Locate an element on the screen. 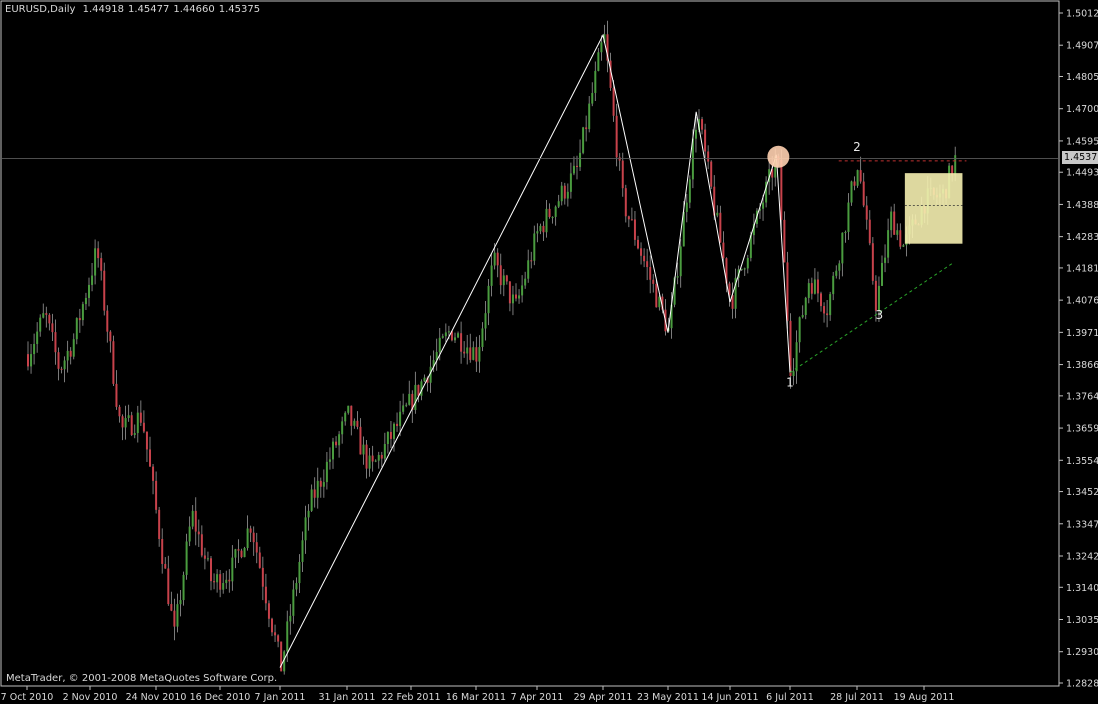 The height and width of the screenshot is (704, 1098). y-tick-label: 1.43880 is located at coordinates (1082, 205).